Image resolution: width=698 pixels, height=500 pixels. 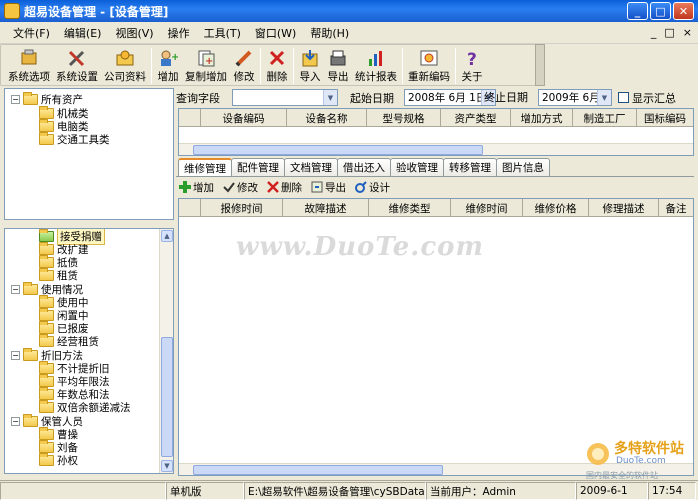 What do you see at coordinates (501, 491) in the screenshot?
I see `status-user: 当前用户：Admin` at bounding box center [501, 491].